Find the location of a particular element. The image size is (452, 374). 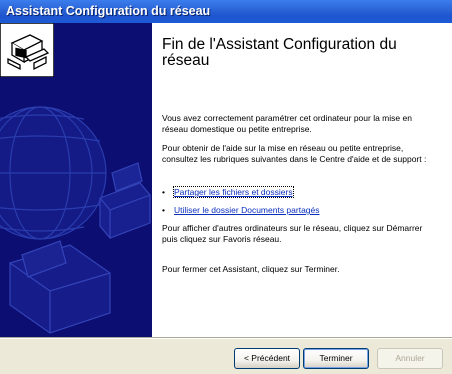

back-button: < Précédent is located at coordinates (267, 358).